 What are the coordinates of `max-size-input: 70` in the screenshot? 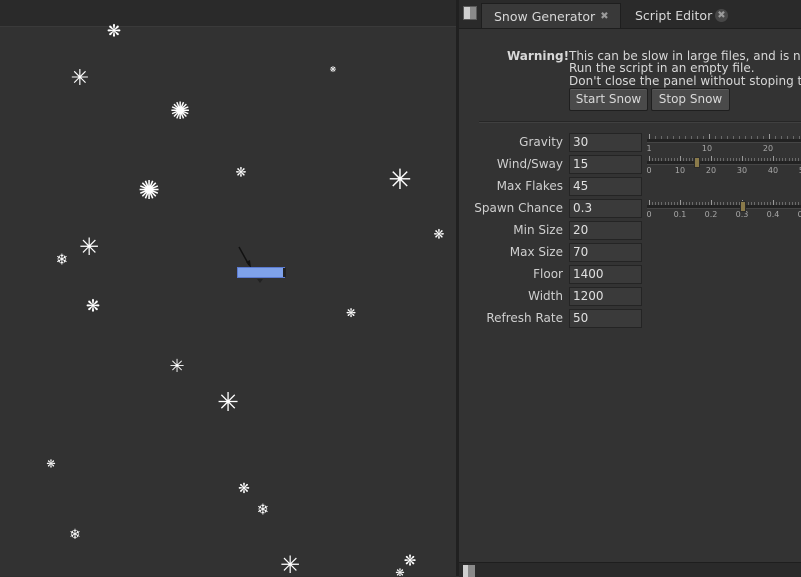 It's located at (605, 252).